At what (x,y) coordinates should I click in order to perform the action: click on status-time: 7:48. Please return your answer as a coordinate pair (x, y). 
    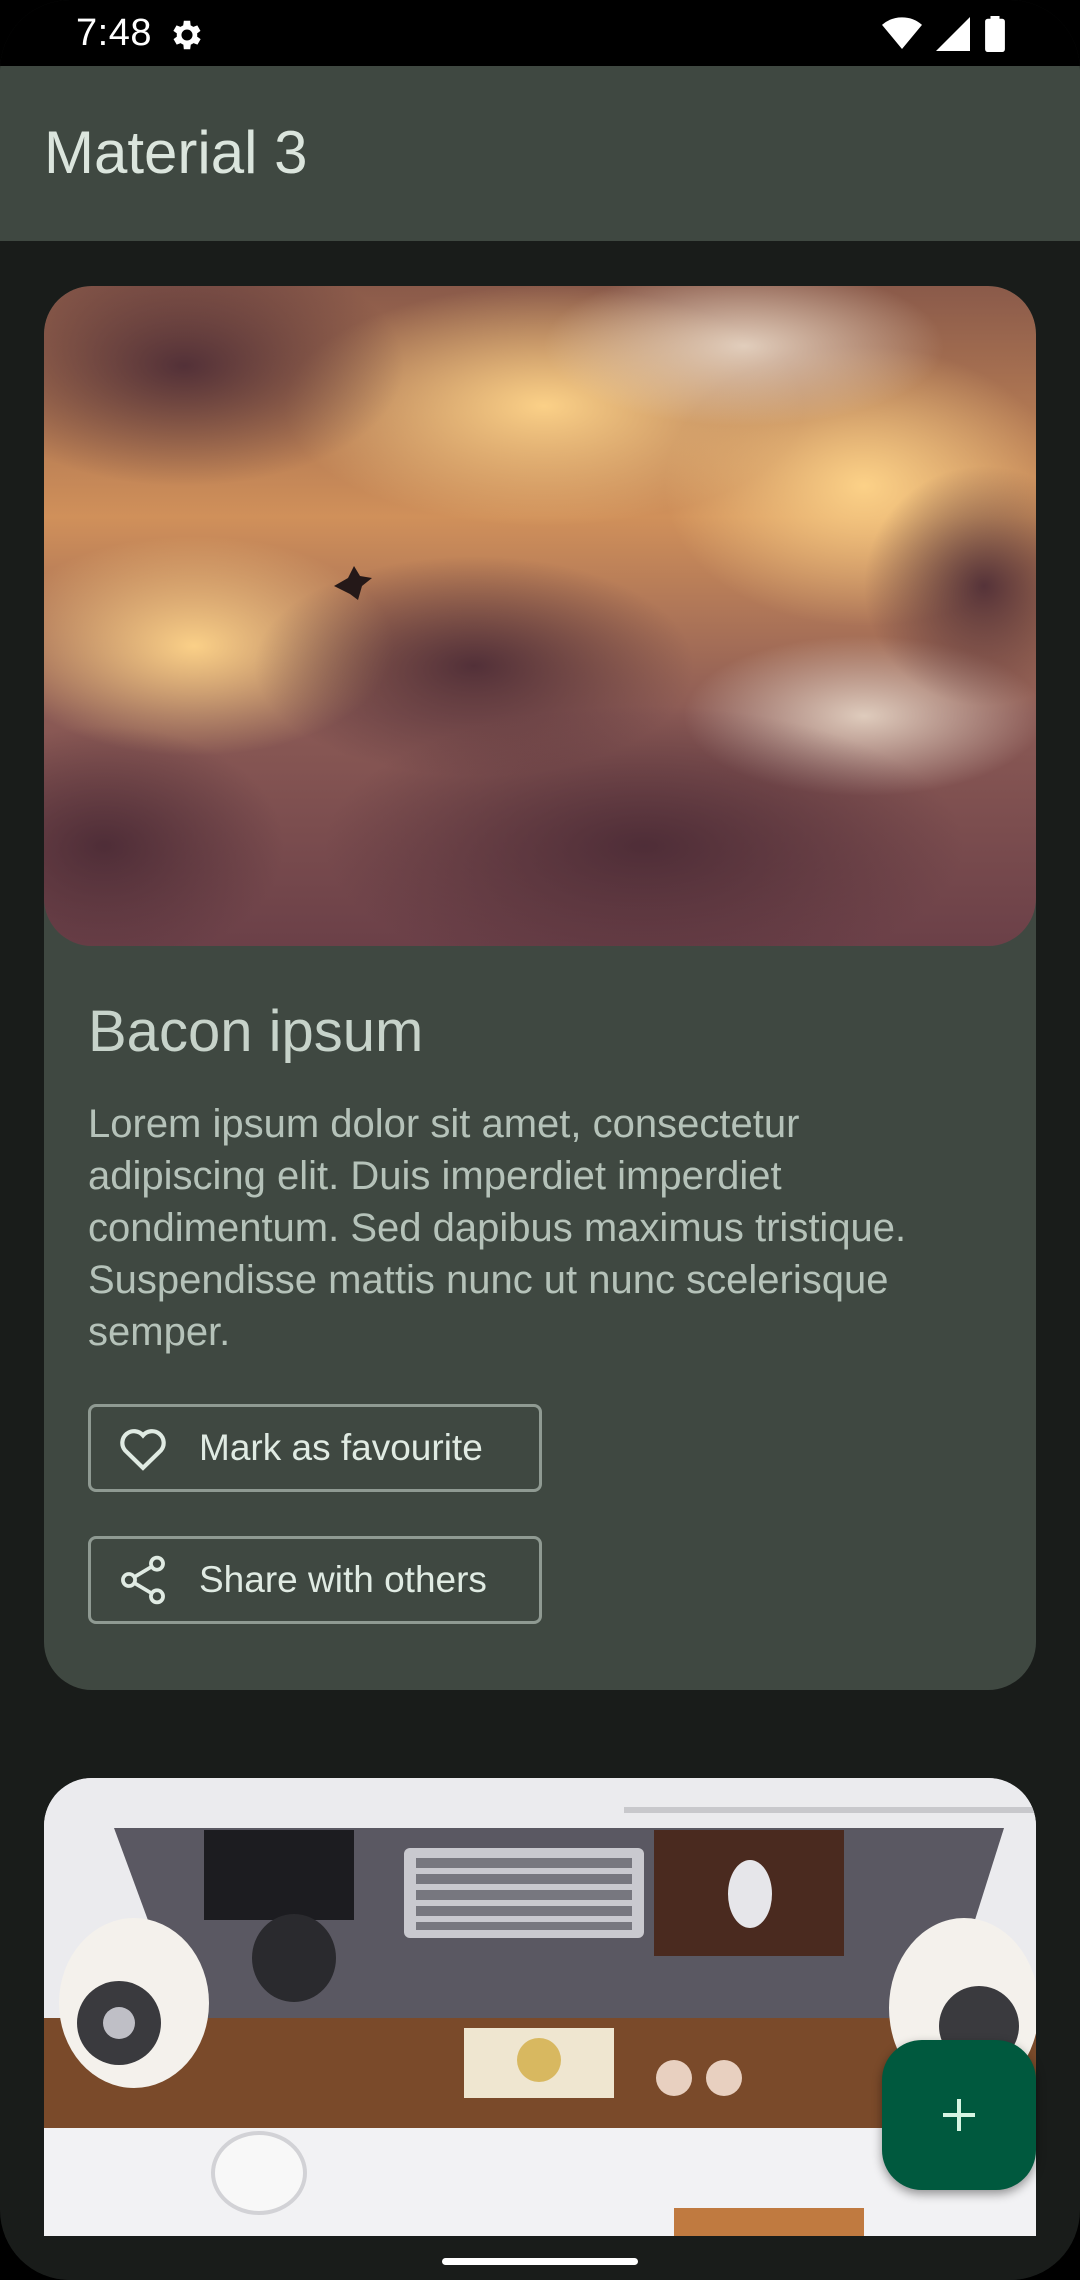
    Looking at the image, I should click on (114, 33).